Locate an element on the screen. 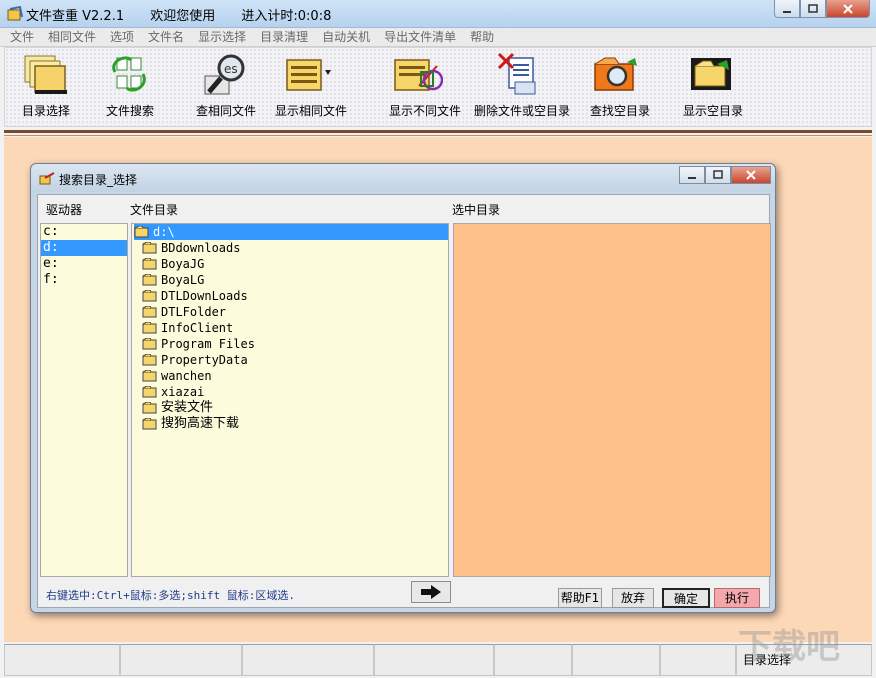 The width and height of the screenshot is (876, 678). show-empty-dirs-label: 显示空目录 is located at coordinates (712, 111).